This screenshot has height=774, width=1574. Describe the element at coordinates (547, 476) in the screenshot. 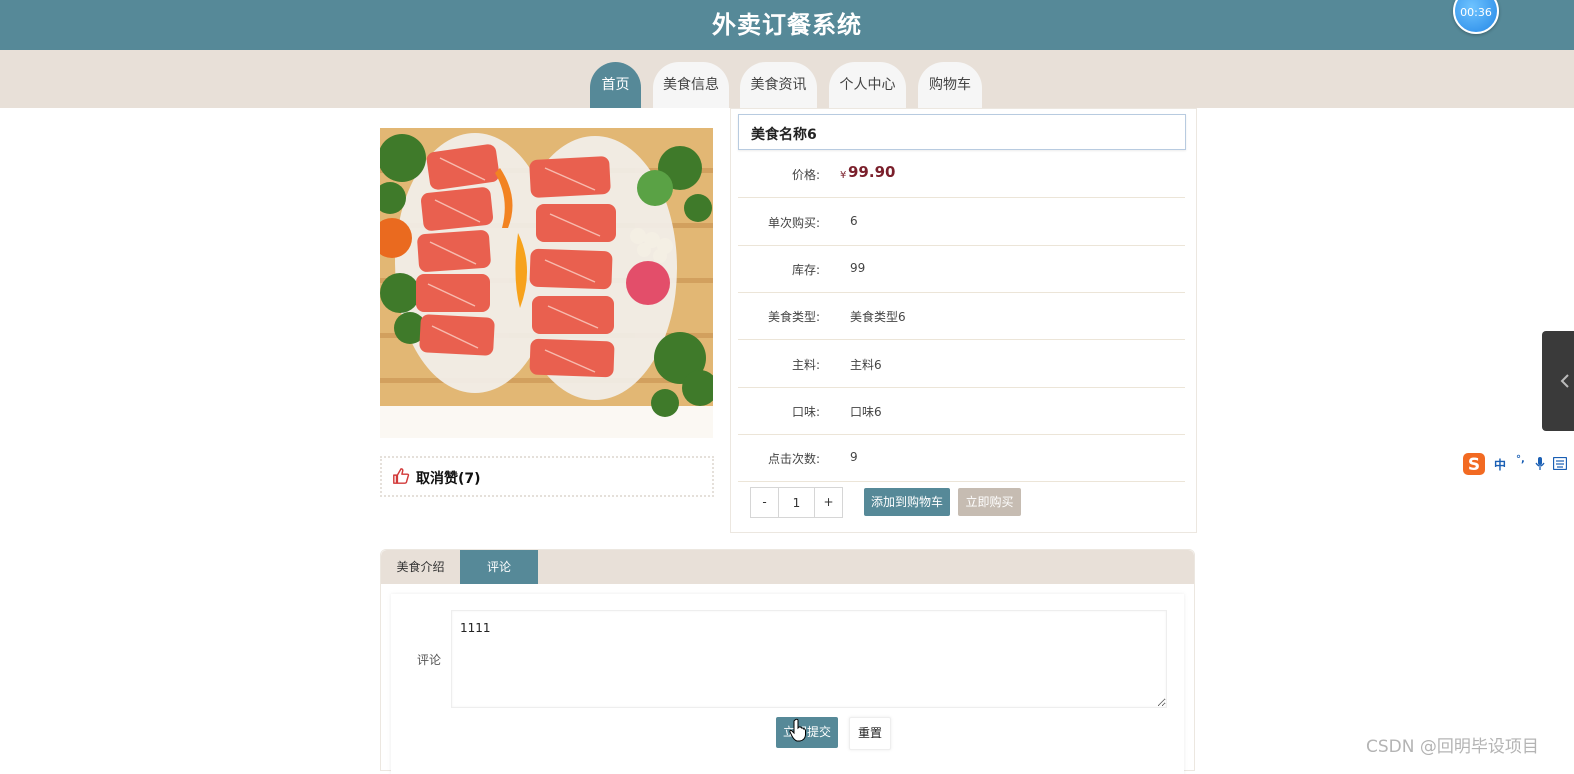

I see `unlike-button: 取消赞(7)` at that location.